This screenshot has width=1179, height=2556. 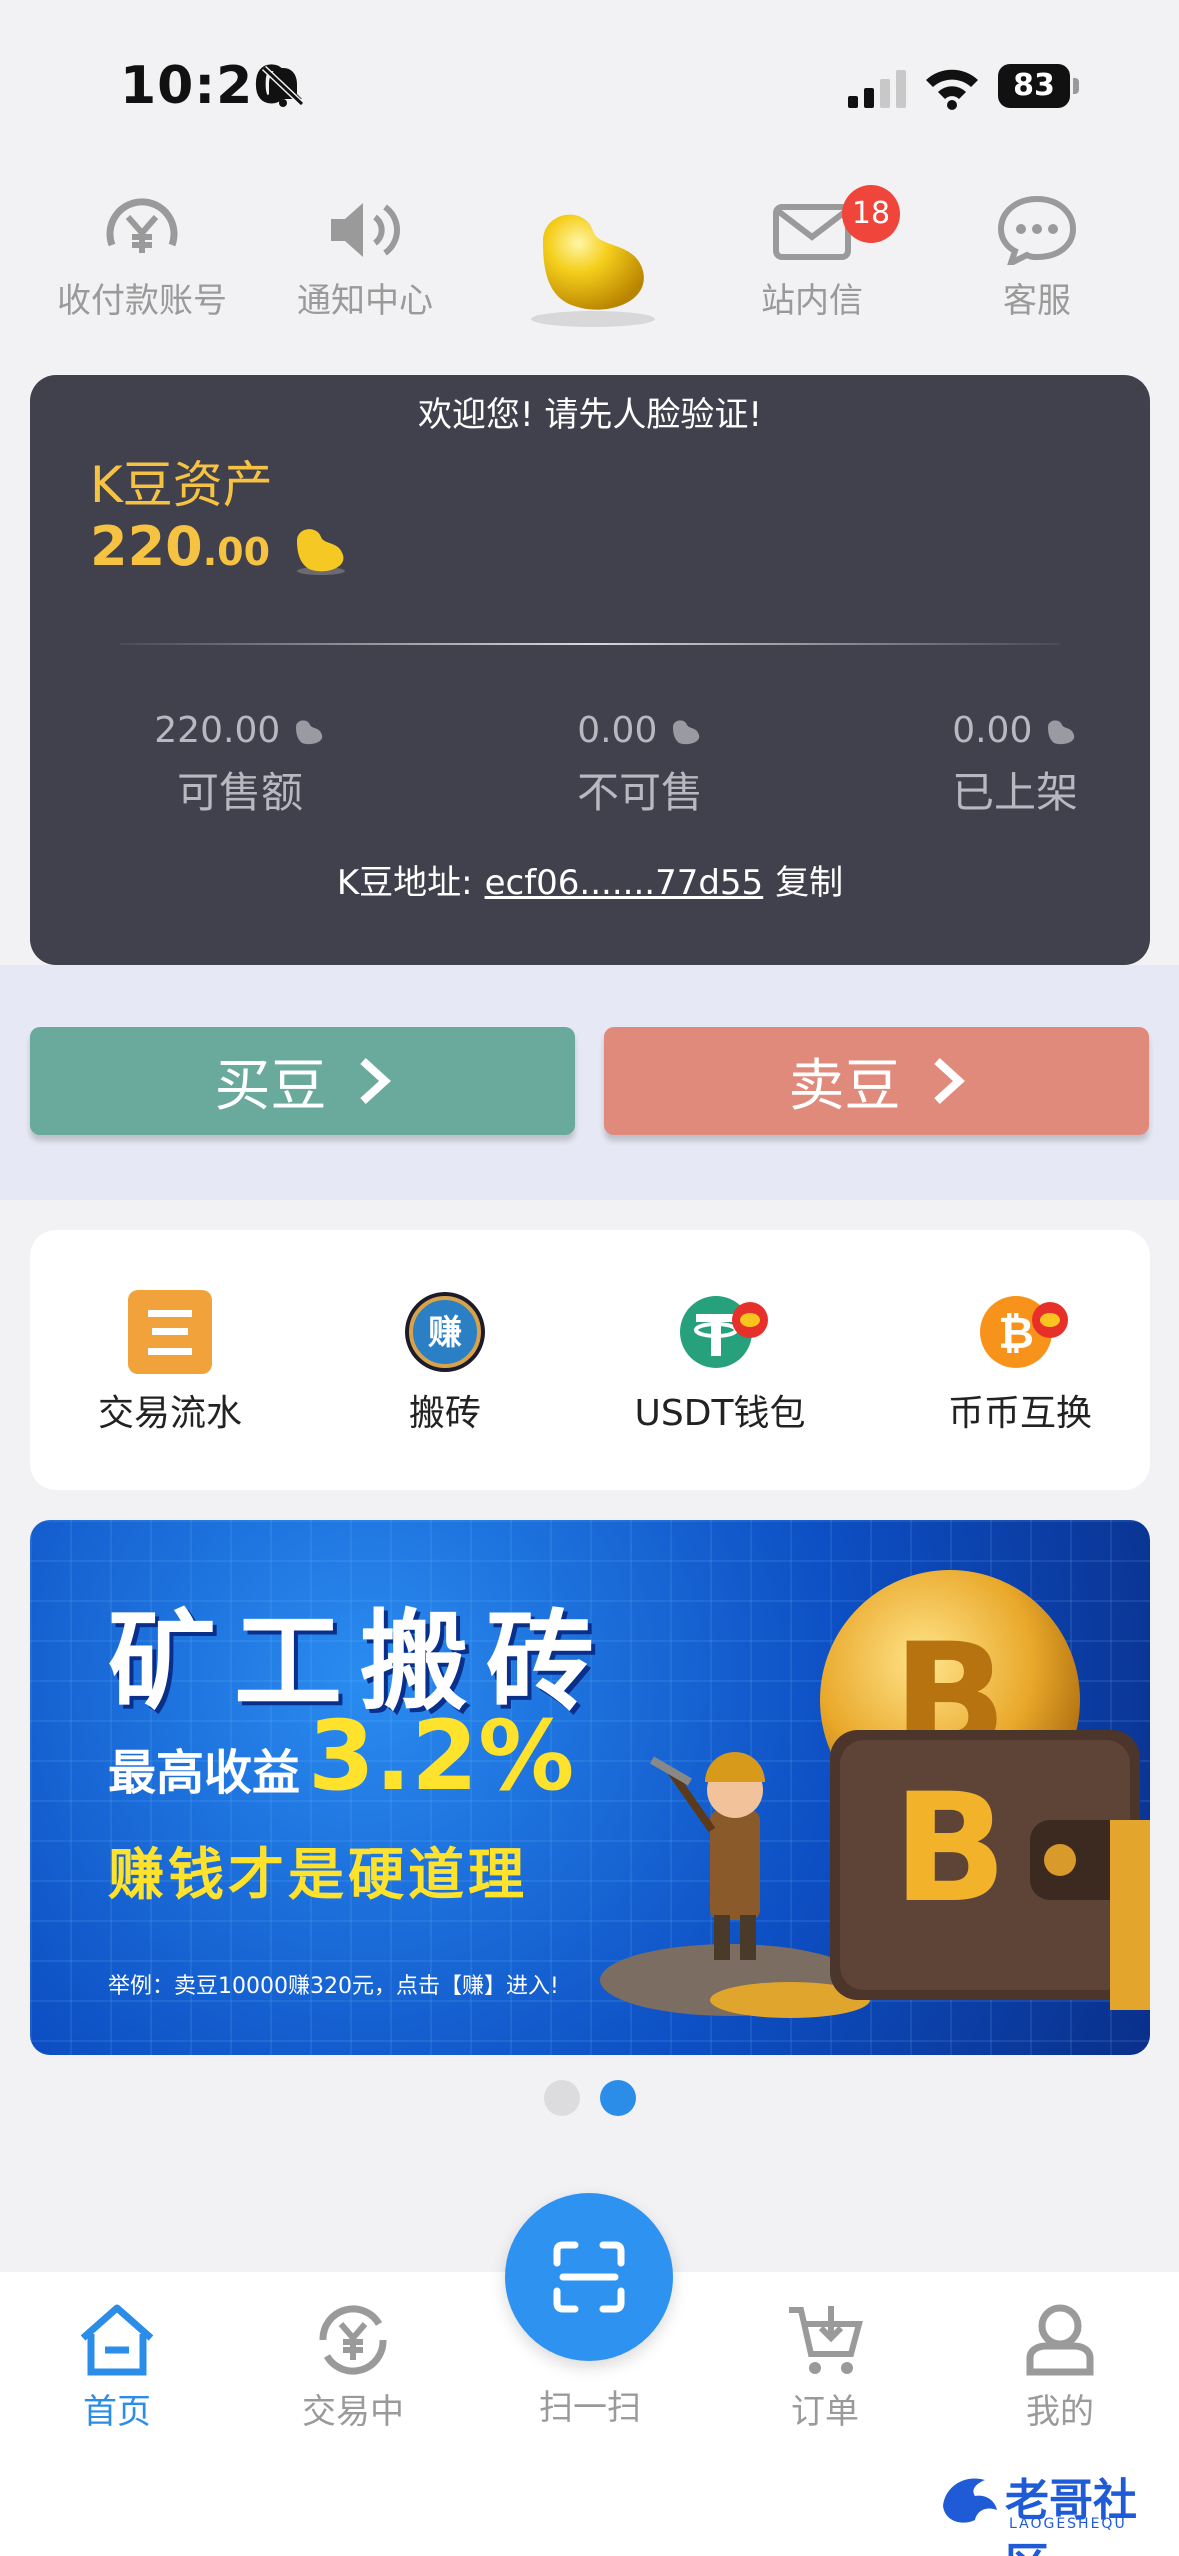 I want to click on carousel-dot, so click(x=561, y=2098).